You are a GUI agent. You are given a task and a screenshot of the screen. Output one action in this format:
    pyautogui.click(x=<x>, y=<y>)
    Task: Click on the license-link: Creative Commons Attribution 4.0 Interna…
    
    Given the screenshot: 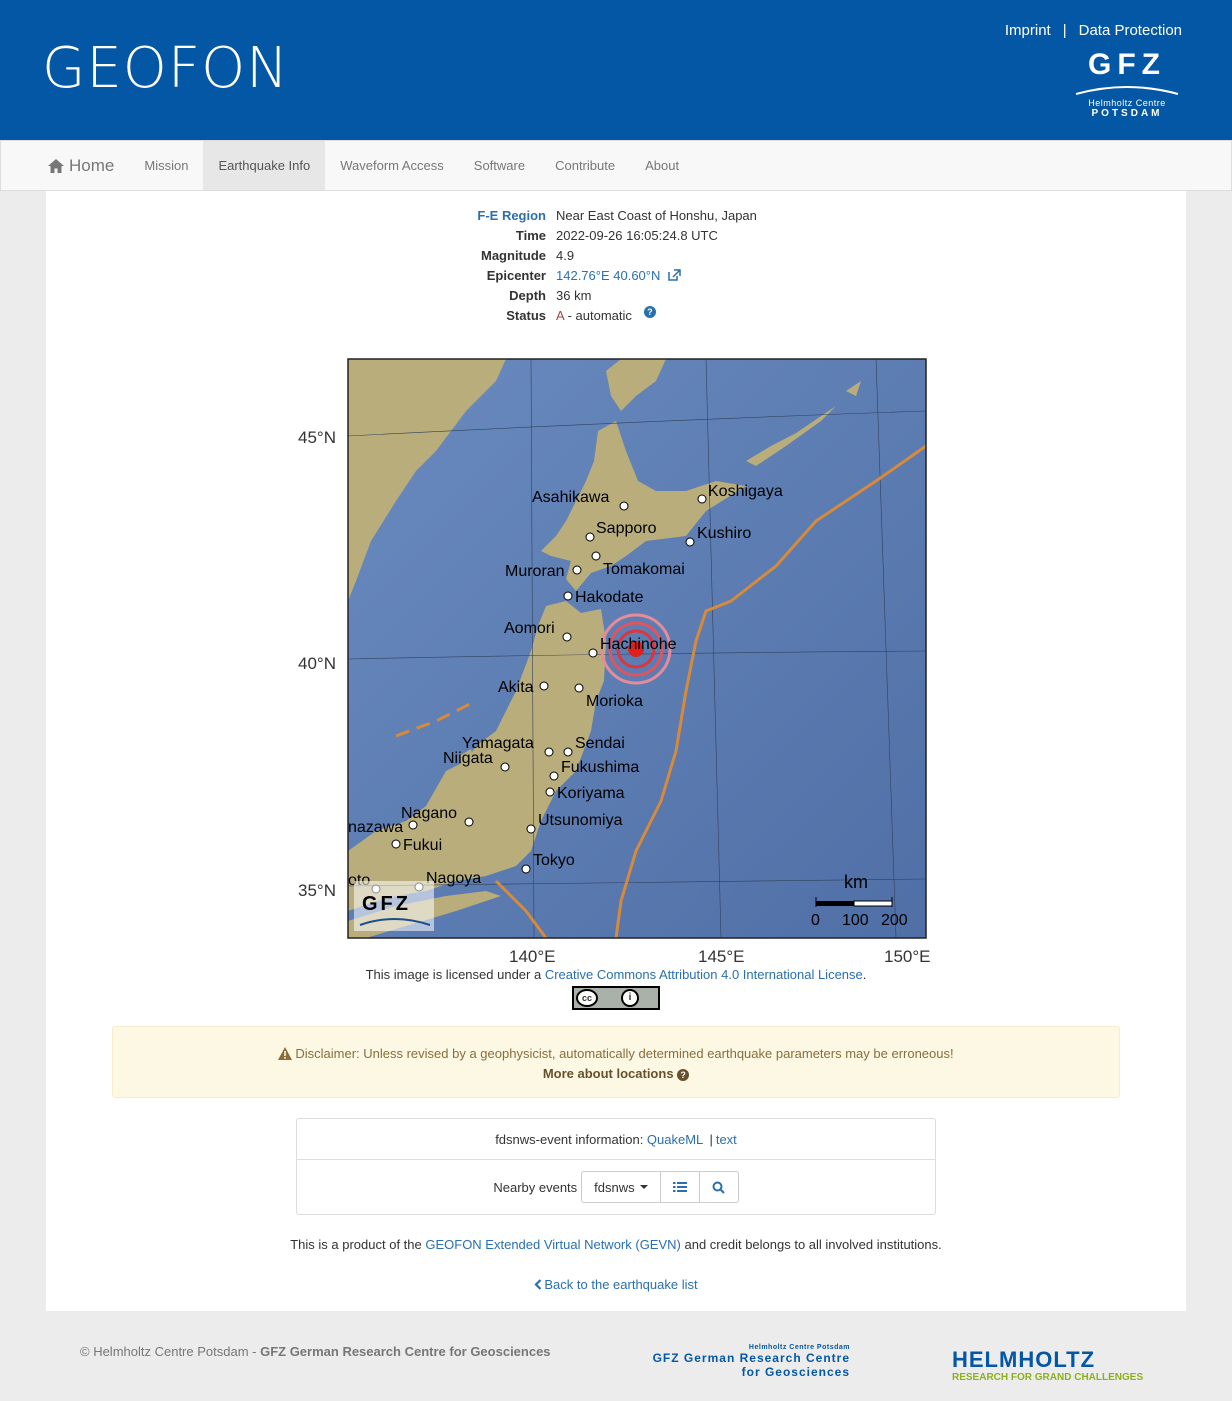 What is the action you would take?
    pyautogui.click(x=704, y=974)
    